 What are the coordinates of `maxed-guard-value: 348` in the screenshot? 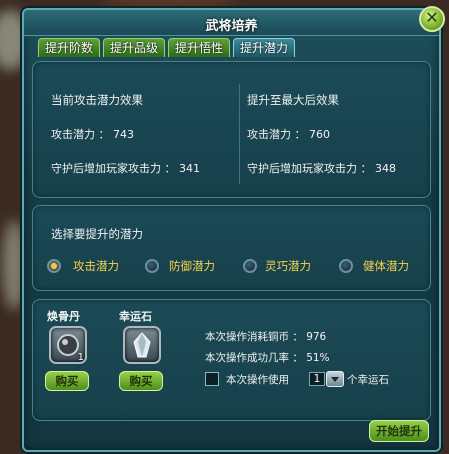 It's located at (385, 168).